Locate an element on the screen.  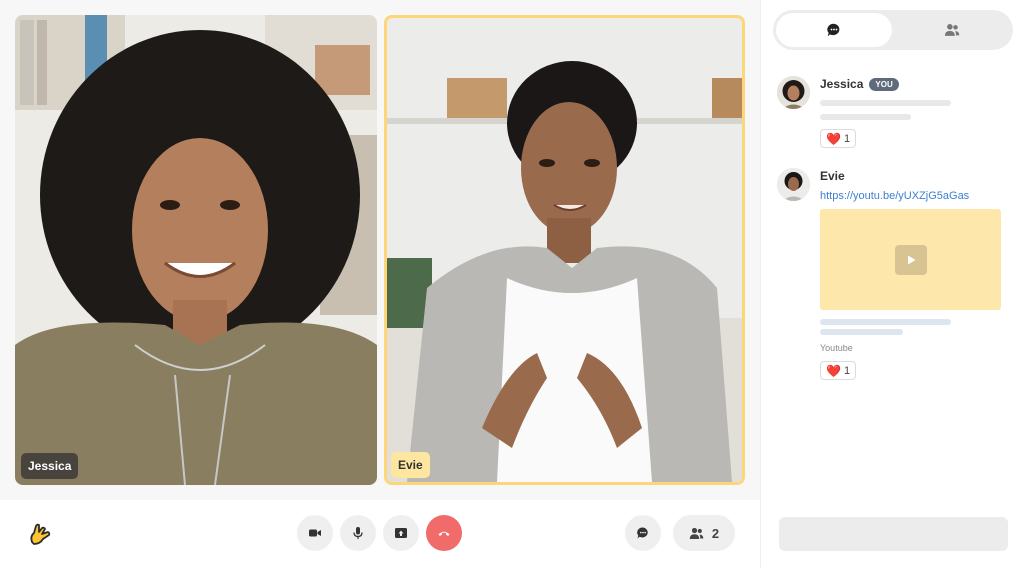
play-icon is located at coordinates (911, 260).